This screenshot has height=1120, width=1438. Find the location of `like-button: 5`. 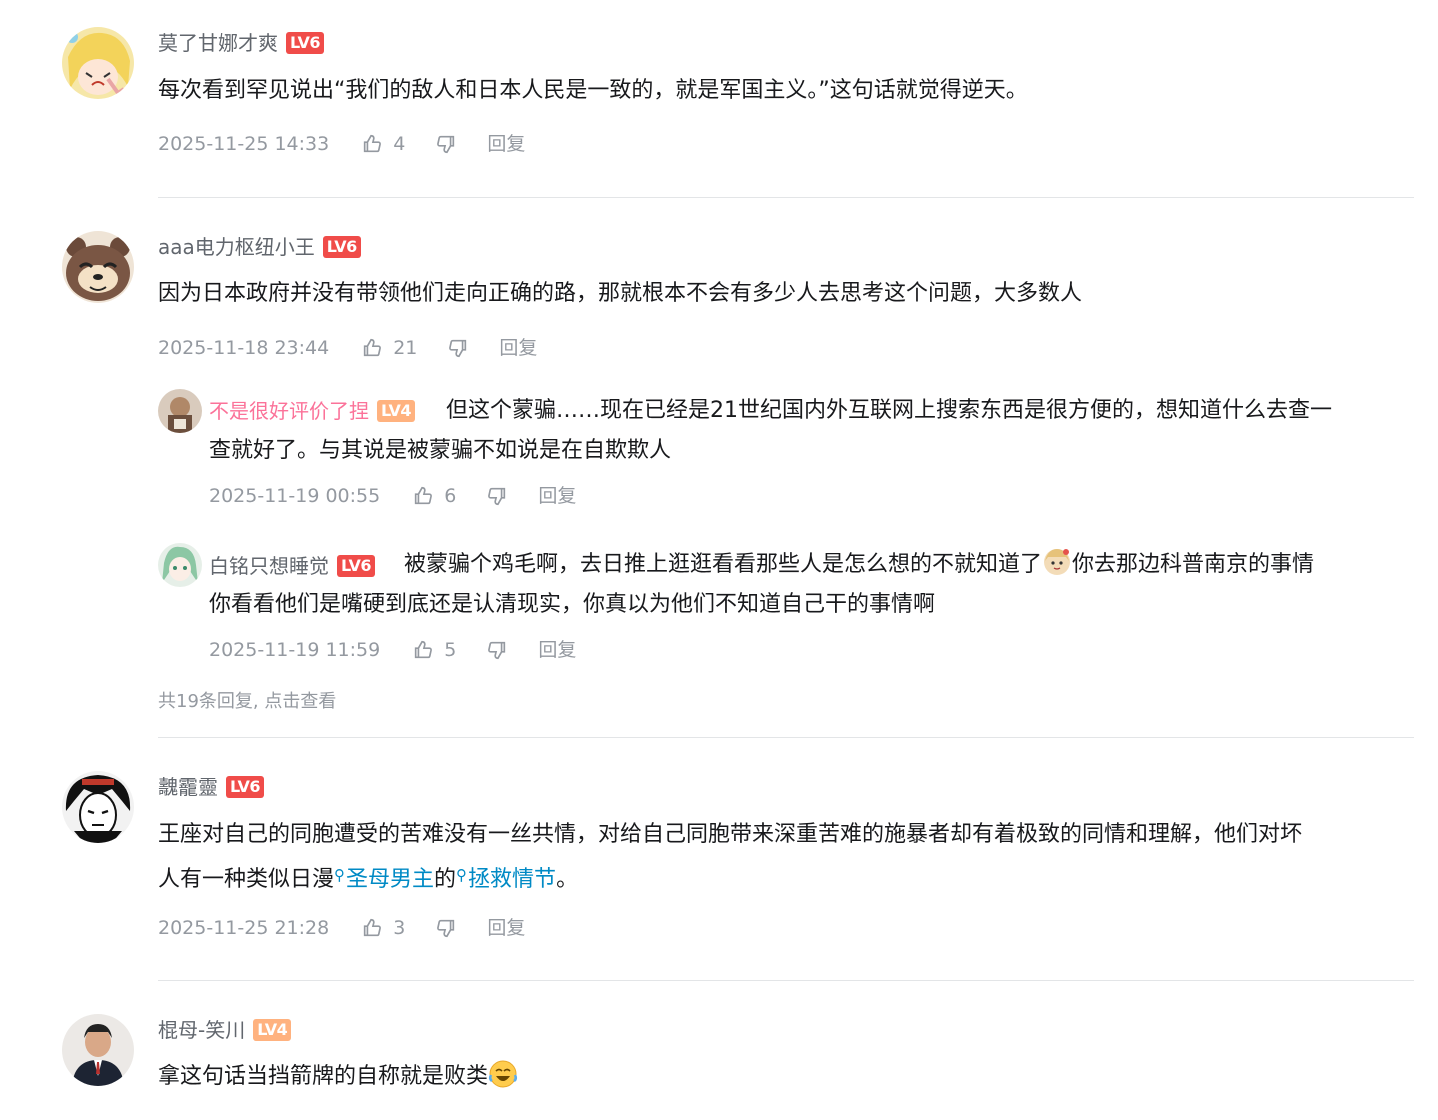

like-button: 5 is located at coordinates (434, 650).